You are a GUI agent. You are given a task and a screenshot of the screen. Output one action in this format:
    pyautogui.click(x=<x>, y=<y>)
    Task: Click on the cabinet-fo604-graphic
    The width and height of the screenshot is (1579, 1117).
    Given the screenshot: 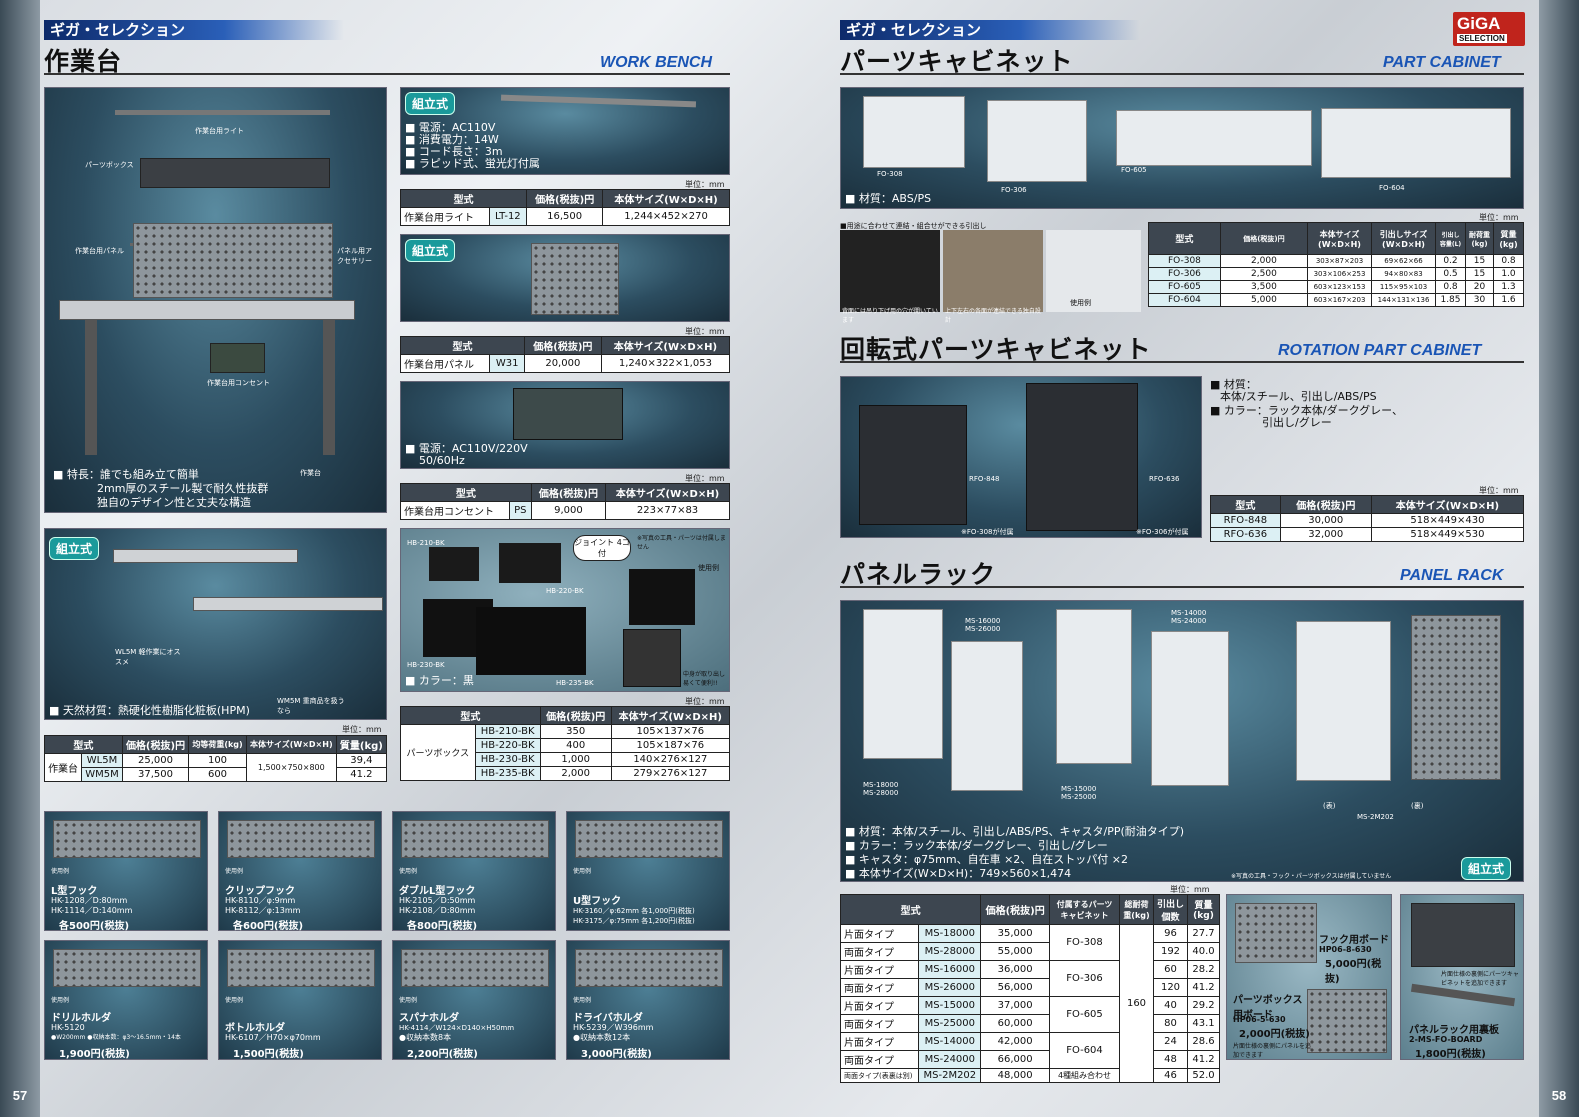 What is the action you would take?
    pyautogui.click(x=1416, y=143)
    